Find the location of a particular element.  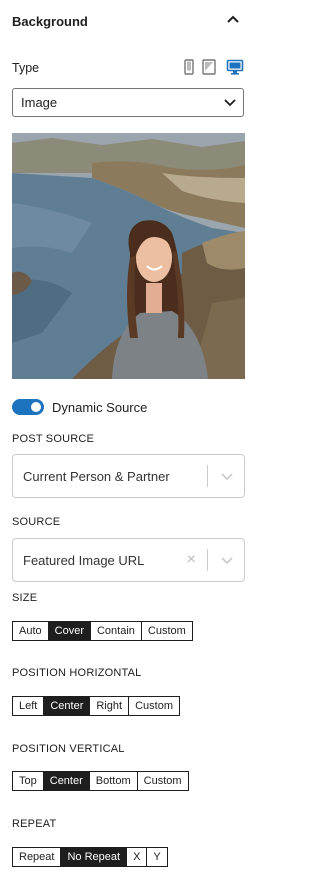

size-cover-button: Cover is located at coordinates (69, 631).